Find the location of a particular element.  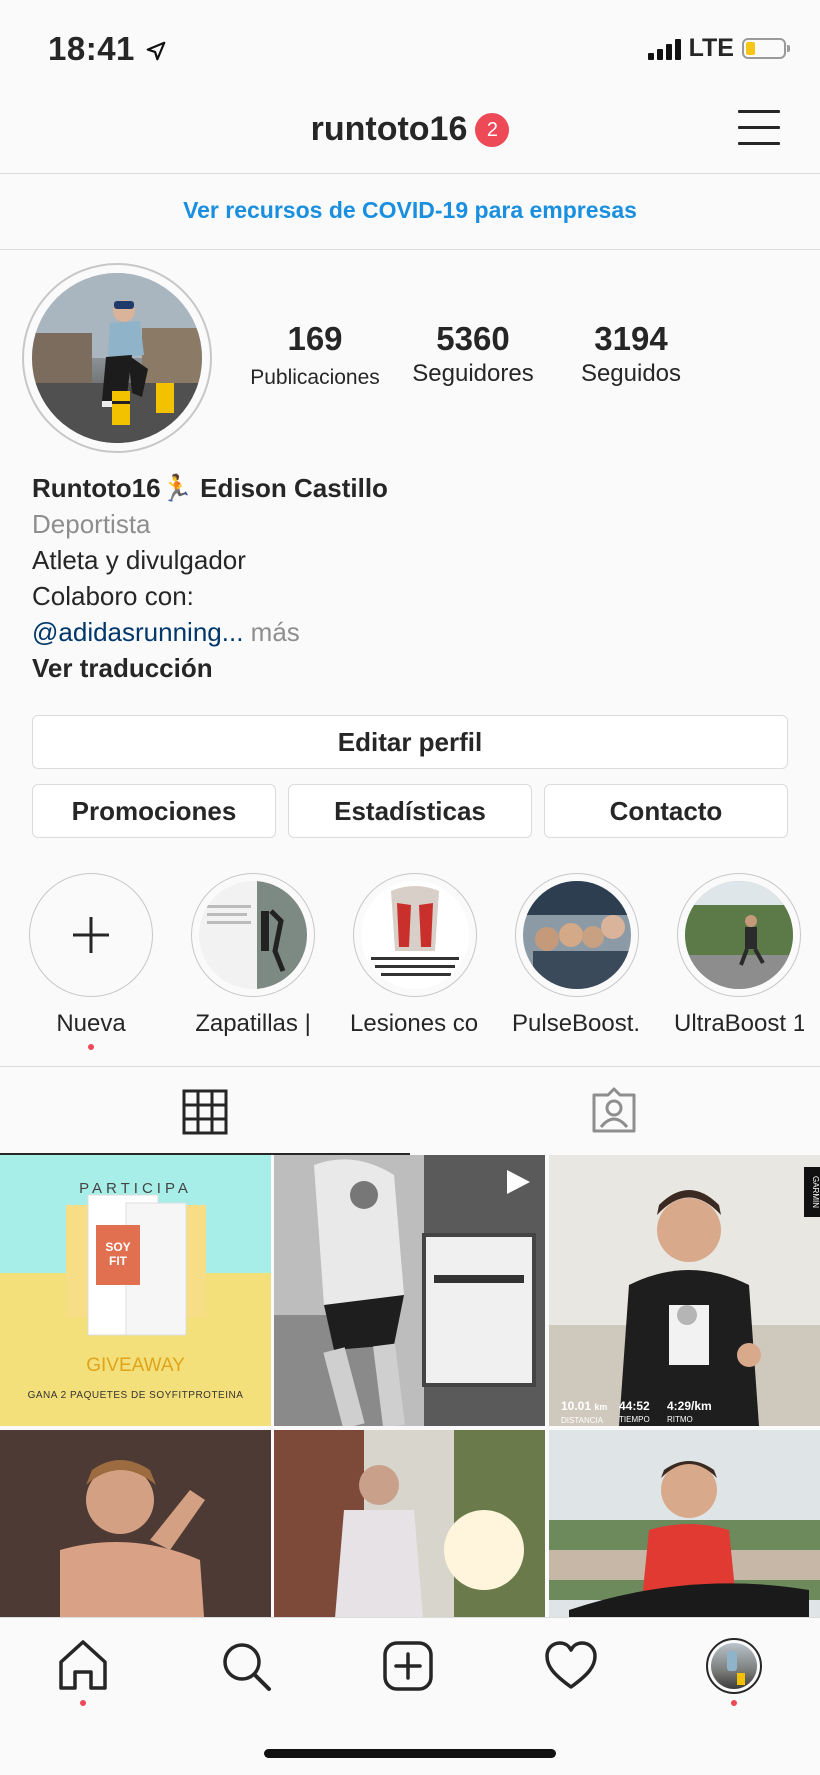

post-video is located at coordinates (409, 1290).